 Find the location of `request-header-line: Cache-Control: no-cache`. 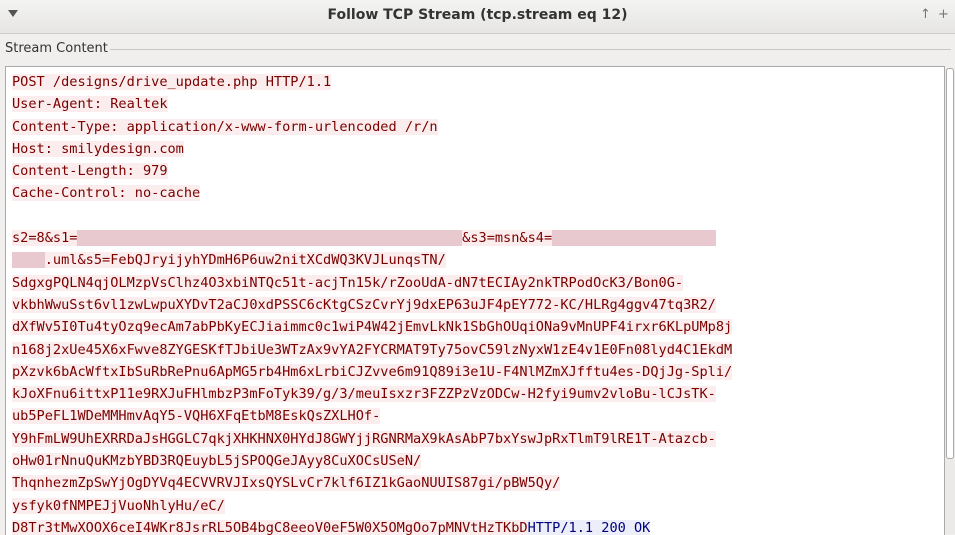

request-header-line: Cache-Control: no-cache is located at coordinates (106, 193).